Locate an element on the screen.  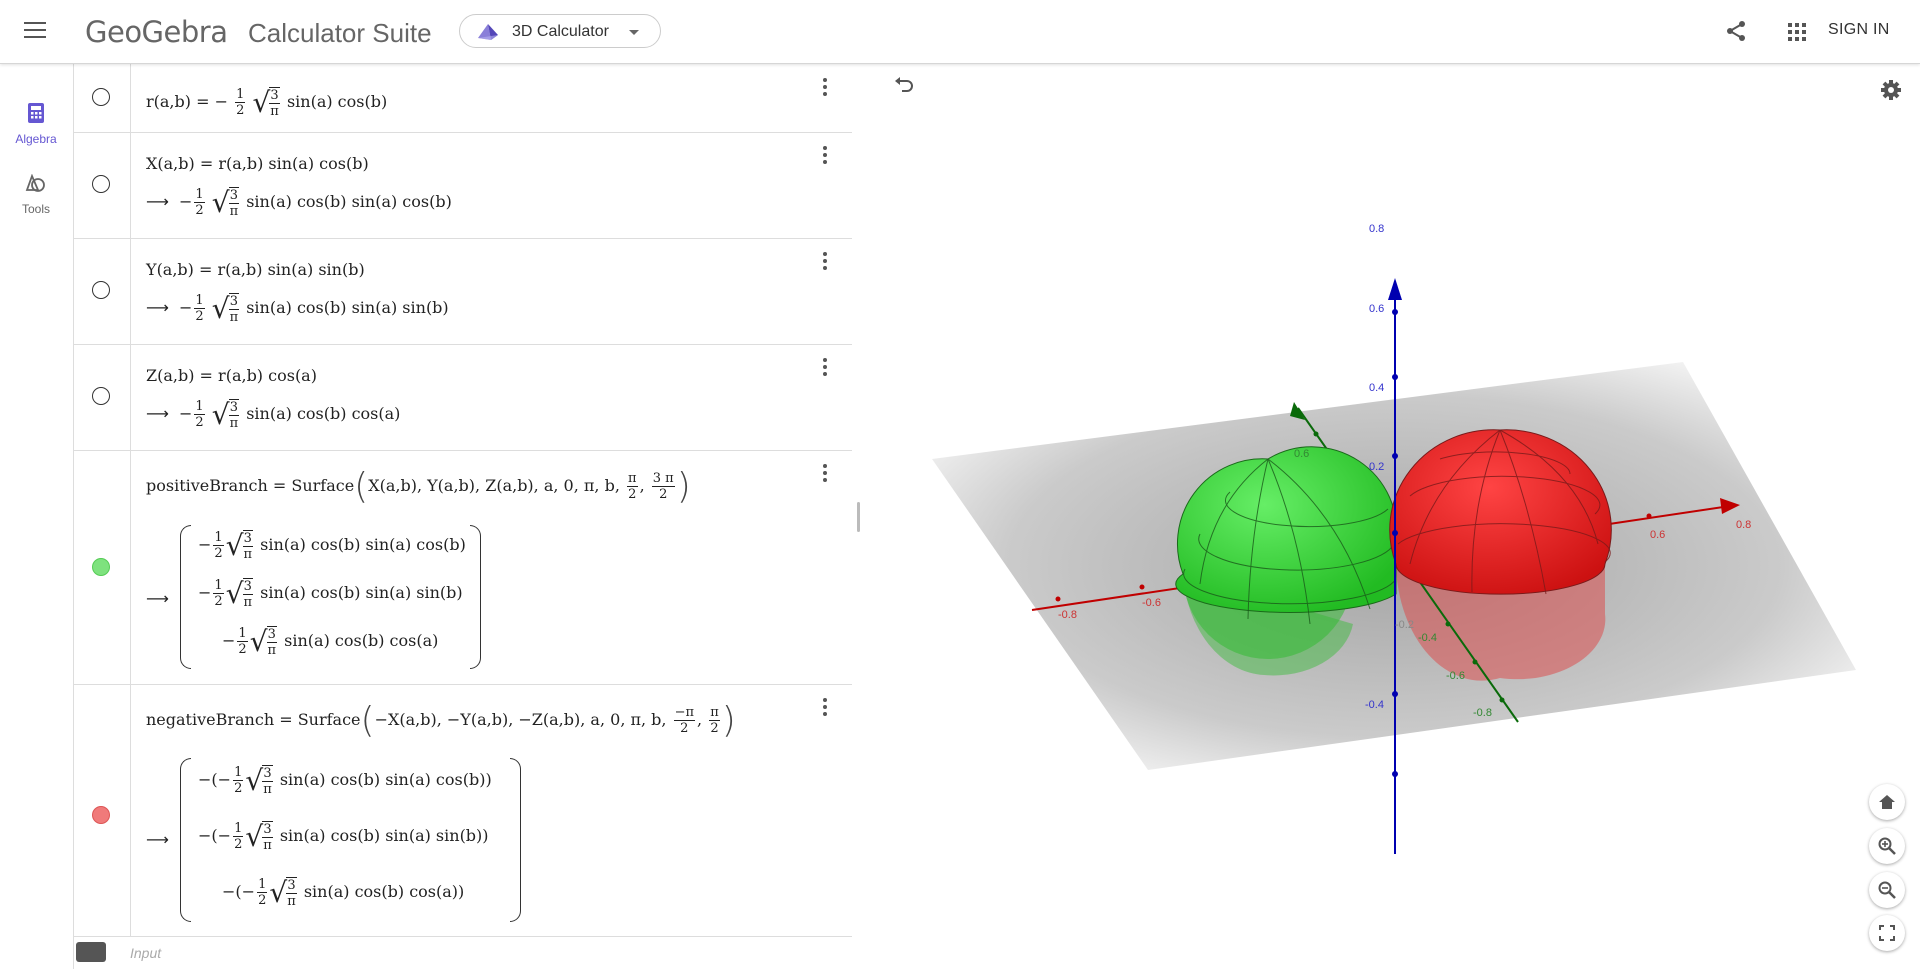
output-z: ⟶ −1 2 √ 3 π sin(a) cos(b) cos(a) is located at coordinates (273, 414).